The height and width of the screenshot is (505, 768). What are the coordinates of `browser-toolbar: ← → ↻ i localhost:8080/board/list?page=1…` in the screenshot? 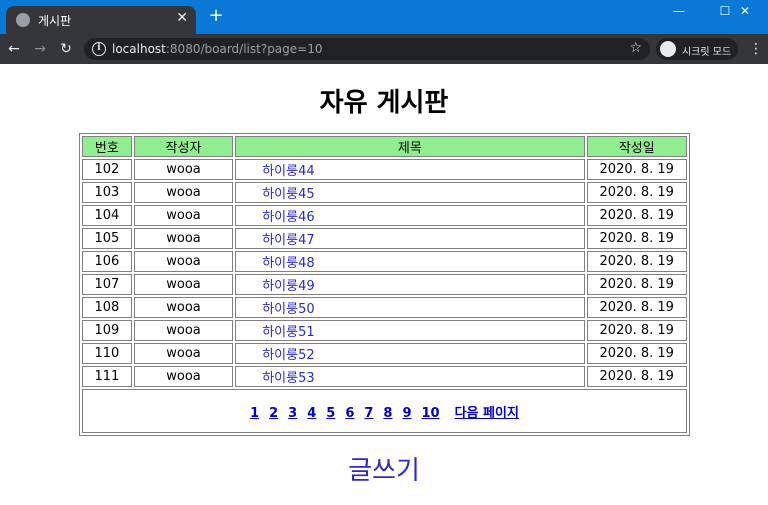 It's located at (384, 49).